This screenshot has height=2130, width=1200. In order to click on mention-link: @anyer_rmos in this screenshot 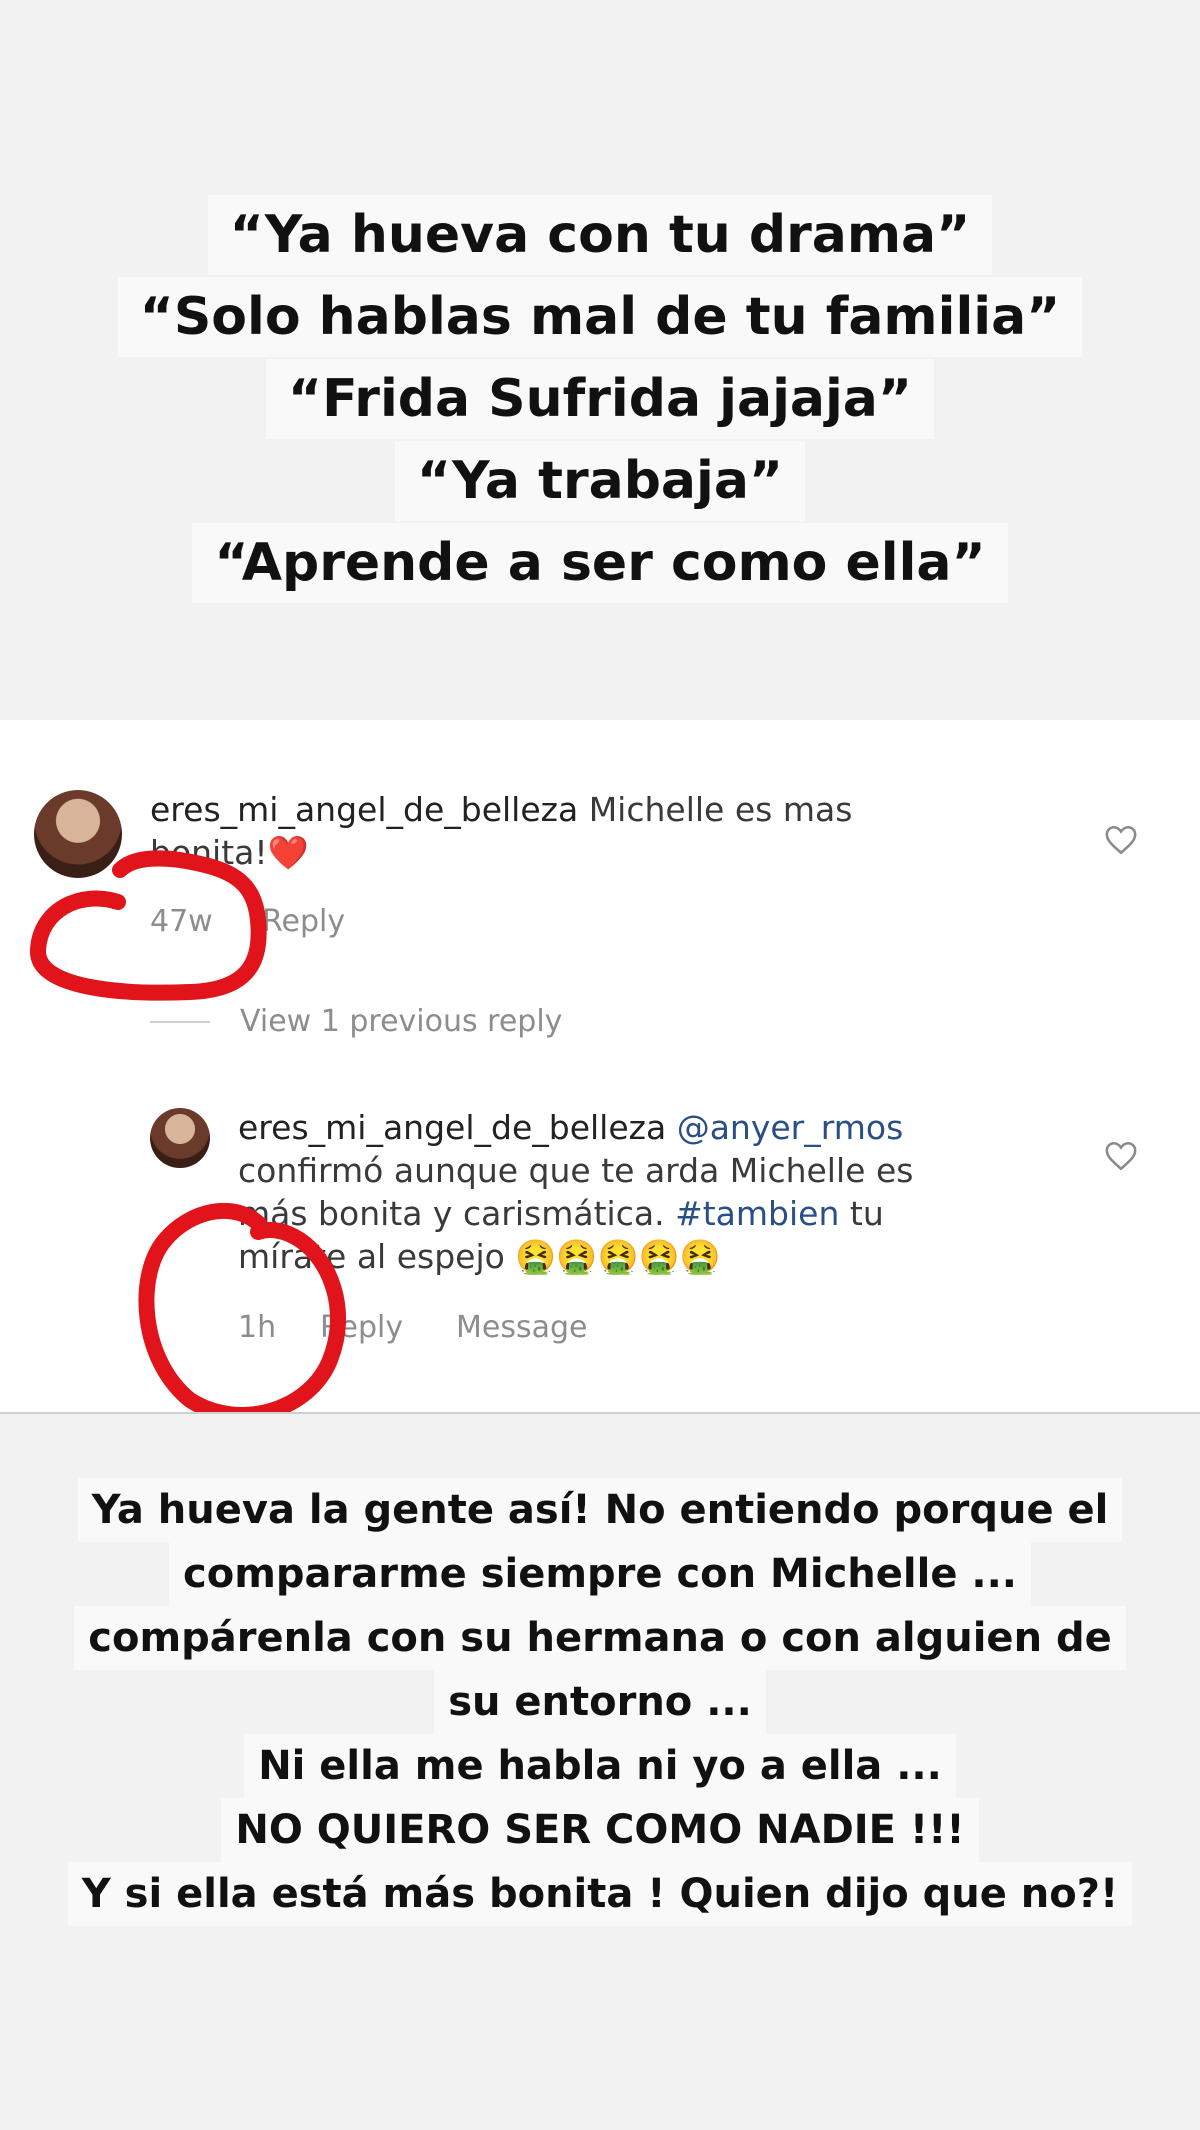, I will do `click(790, 1127)`.